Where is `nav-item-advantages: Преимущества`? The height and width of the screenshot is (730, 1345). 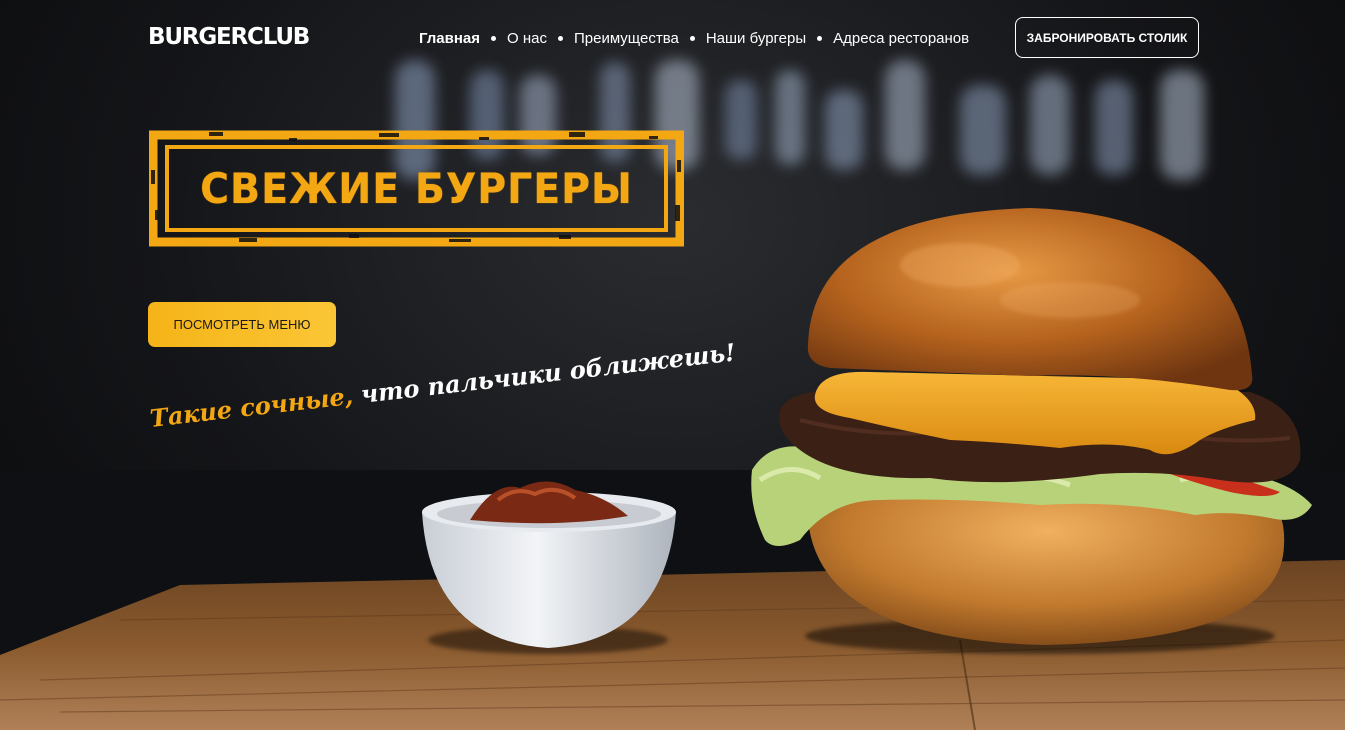
nav-item-advantages: Преимущества is located at coordinates (626, 38).